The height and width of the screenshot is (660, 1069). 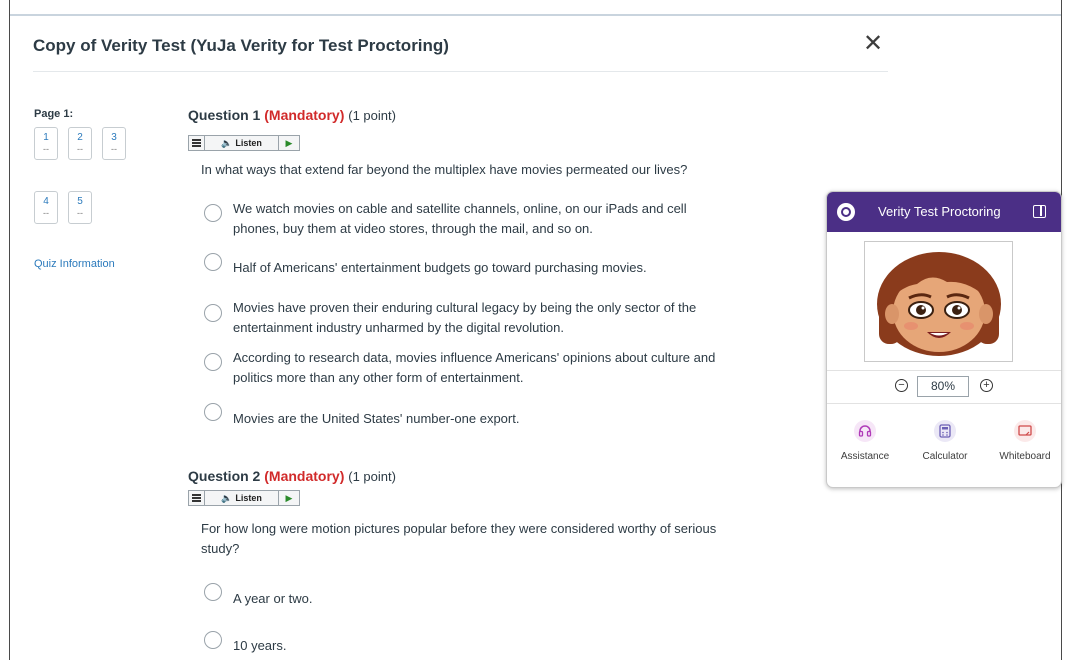 I want to click on question-nav-number: 1, so click(x=46, y=137).